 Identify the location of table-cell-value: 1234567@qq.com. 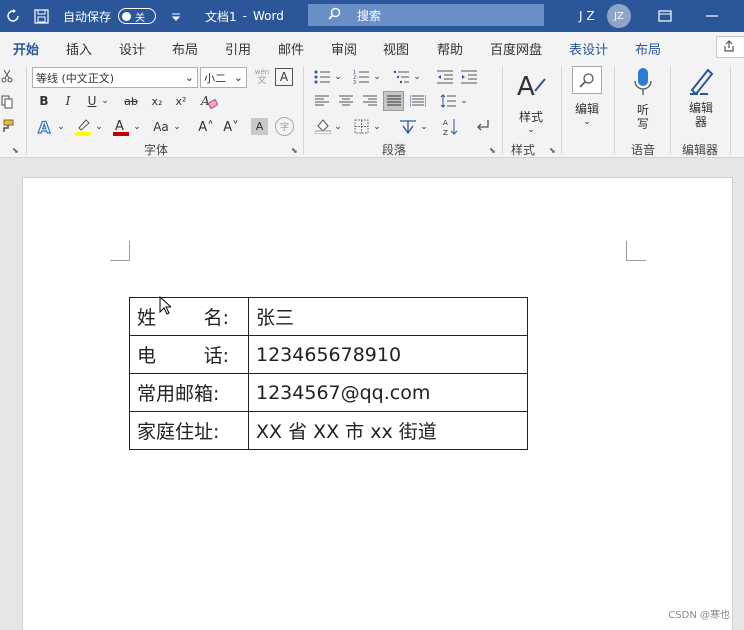
(388, 392).